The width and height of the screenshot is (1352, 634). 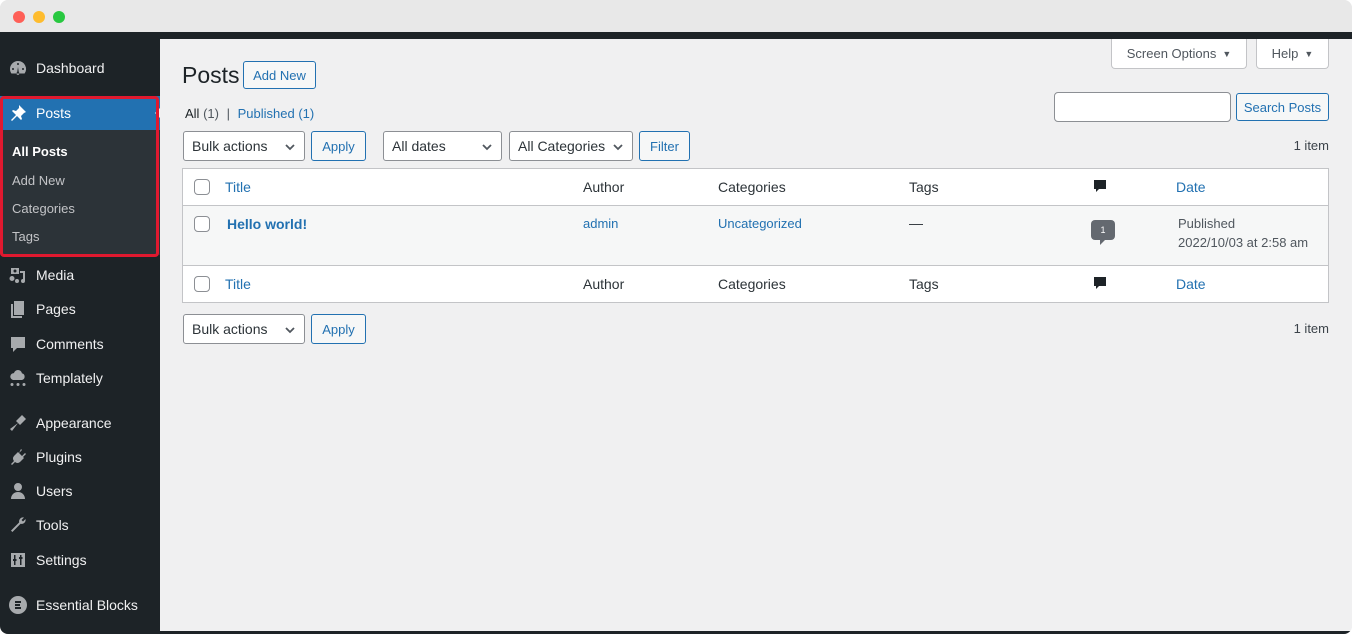 I want to click on sidebar-item-settings: Settings, so click(x=80, y=560).